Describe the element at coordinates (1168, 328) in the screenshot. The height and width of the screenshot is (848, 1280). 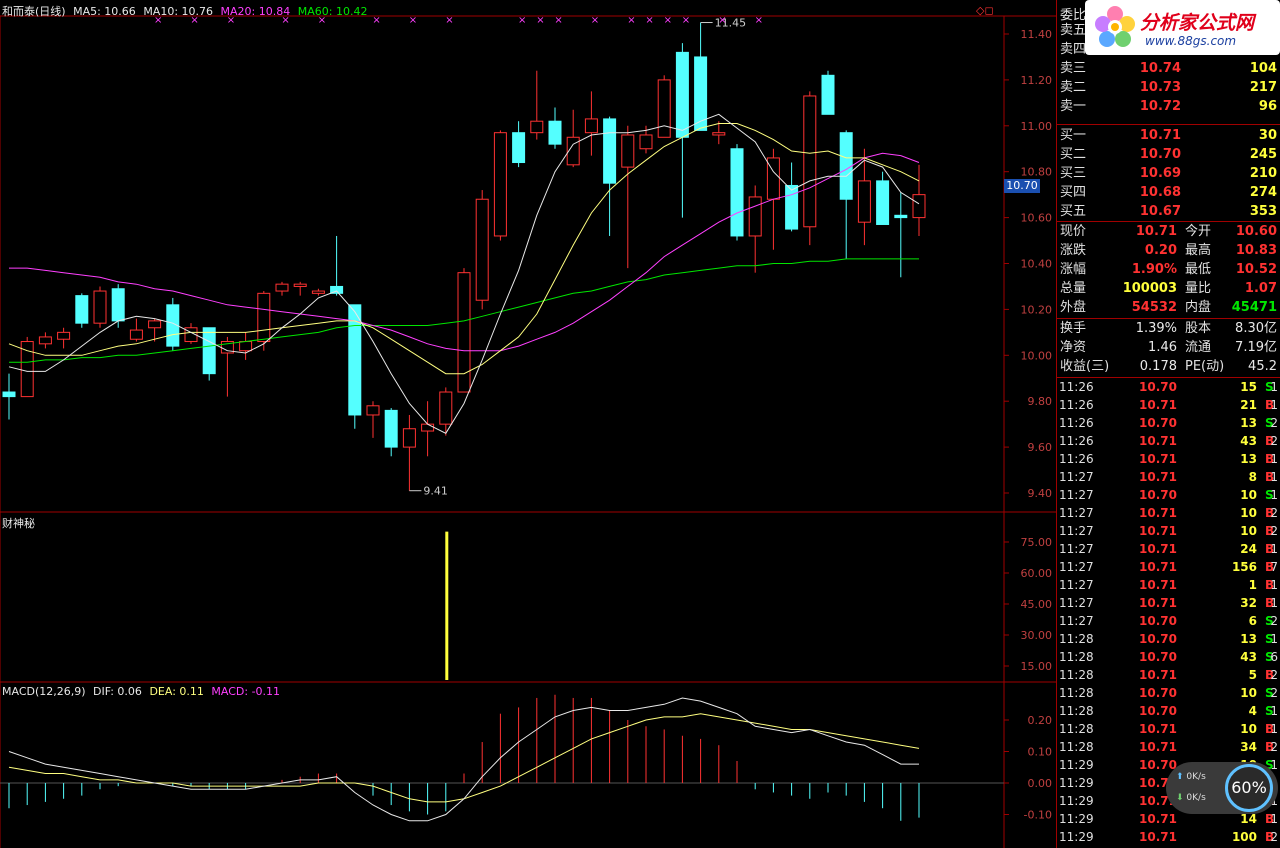
I see `fundamental-row: 换手 1.39% 股本 8.30亿` at that location.